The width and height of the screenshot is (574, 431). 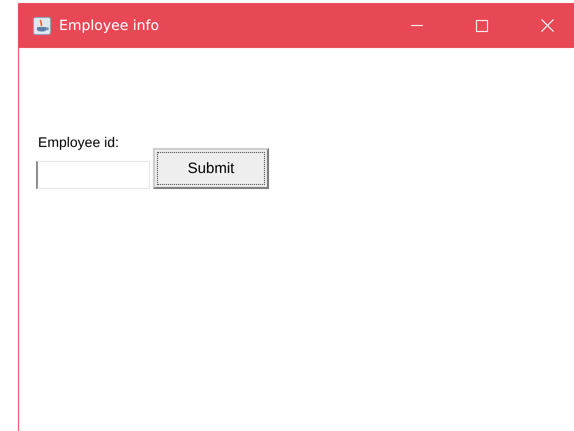 What do you see at coordinates (109, 26) in the screenshot?
I see `window-title: Employee info` at bounding box center [109, 26].